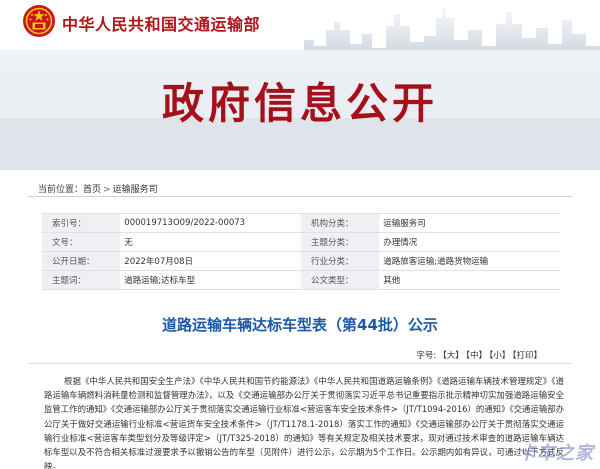 This screenshot has width=600, height=469. What do you see at coordinates (161, 23) in the screenshot?
I see `site-title: 中华人民共和国交通运输部` at bounding box center [161, 23].